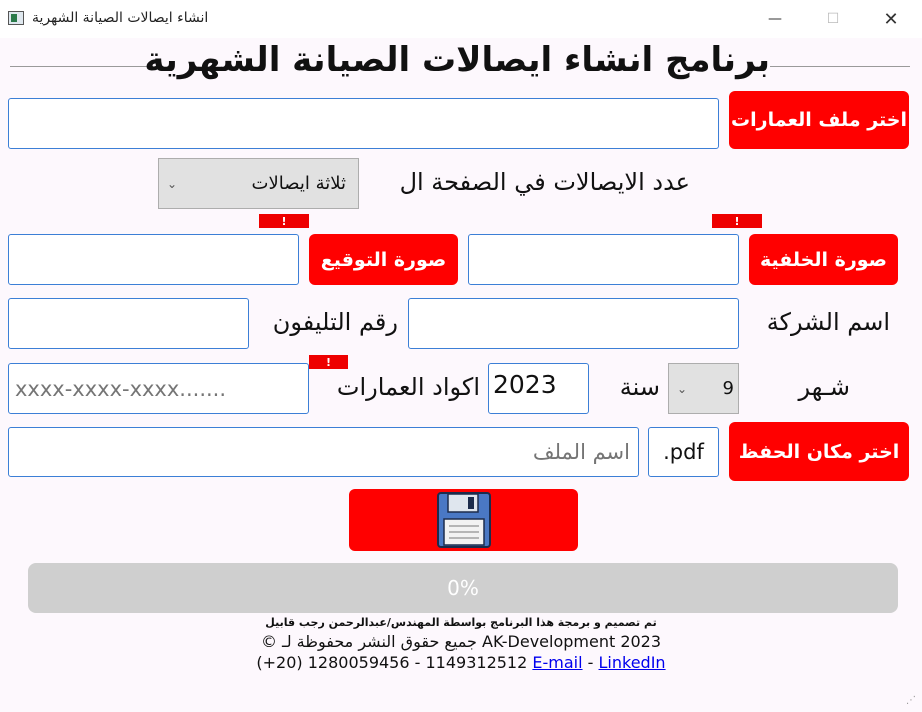 The width and height of the screenshot is (922, 712). What do you see at coordinates (544, 182) in the screenshot?
I see `receipts-per-page-label: عدد الايصالات في الصفحة ال` at bounding box center [544, 182].